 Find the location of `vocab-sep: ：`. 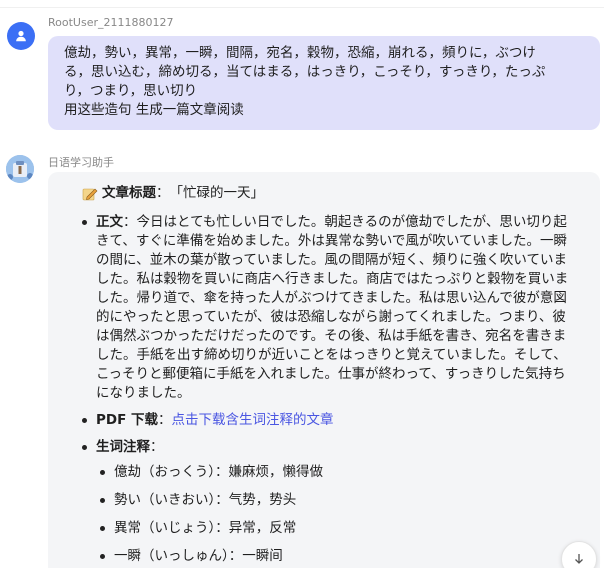

vocab-sep: ： is located at coordinates (157, 447).